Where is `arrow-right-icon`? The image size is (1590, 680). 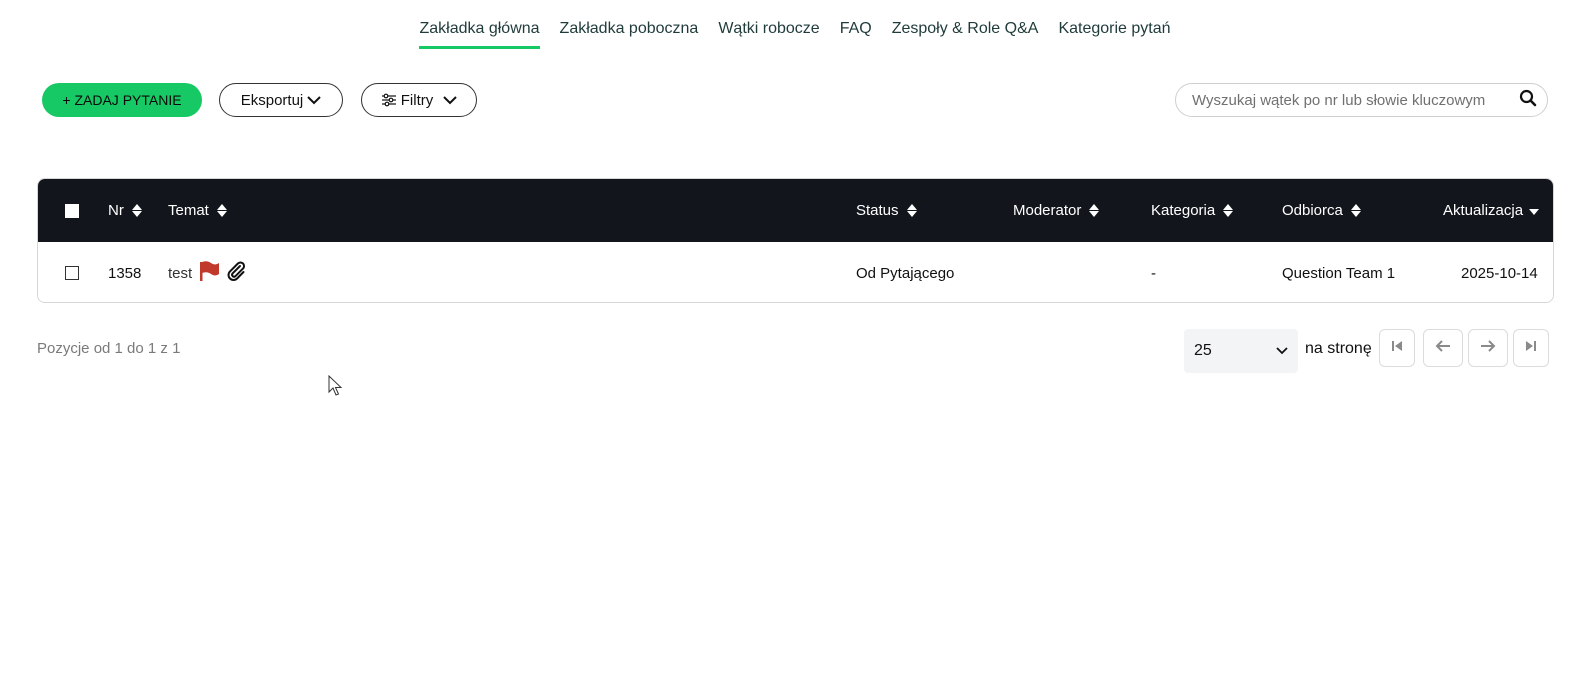 arrow-right-icon is located at coordinates (1488, 348).